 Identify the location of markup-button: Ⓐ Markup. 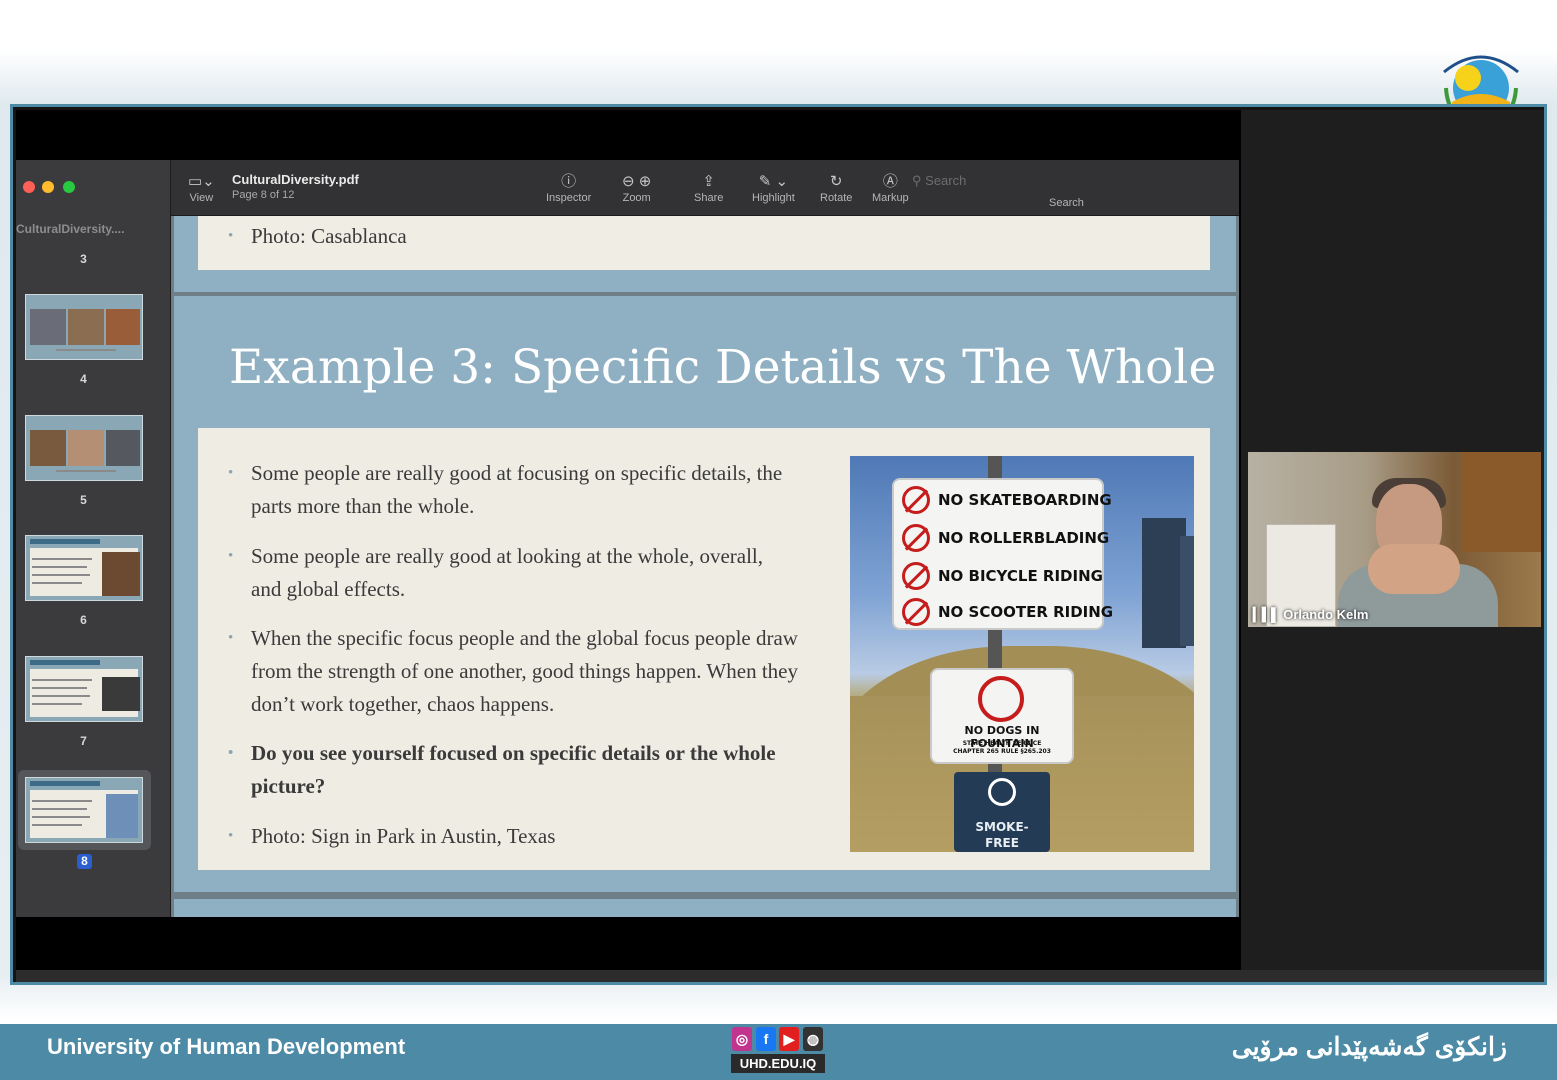
(890, 188).